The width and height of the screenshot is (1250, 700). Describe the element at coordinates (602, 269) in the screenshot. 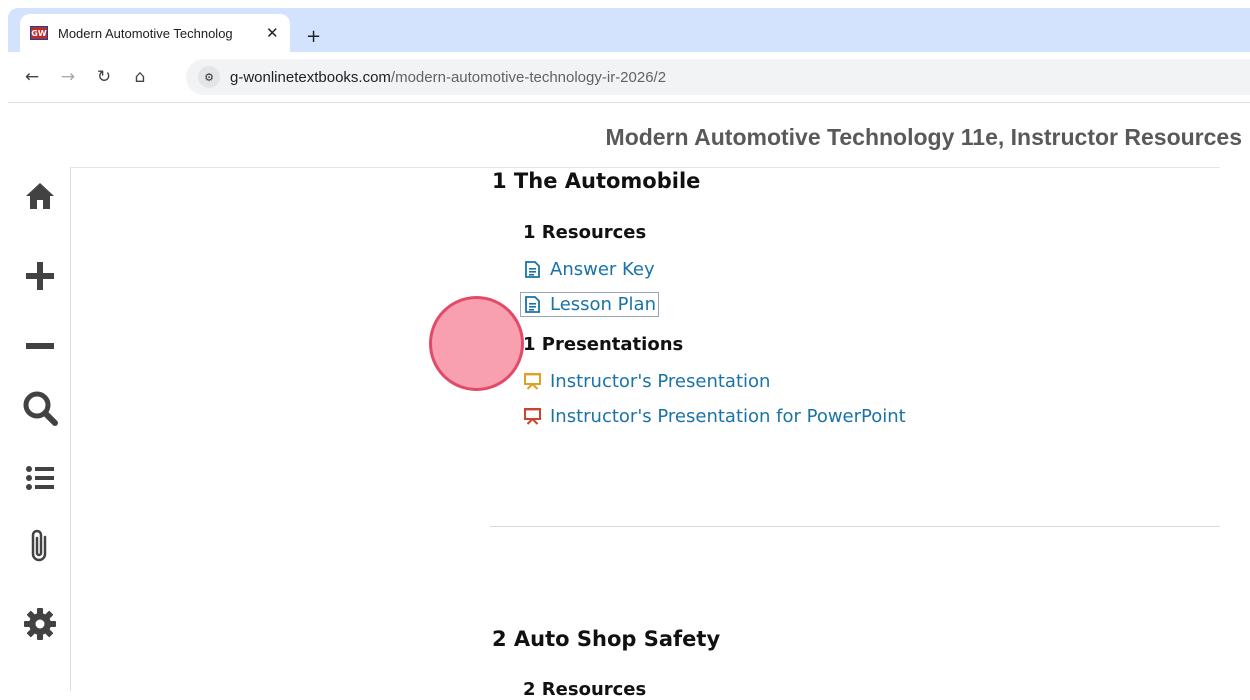

I see `answer-key-label: Answer Key` at that location.